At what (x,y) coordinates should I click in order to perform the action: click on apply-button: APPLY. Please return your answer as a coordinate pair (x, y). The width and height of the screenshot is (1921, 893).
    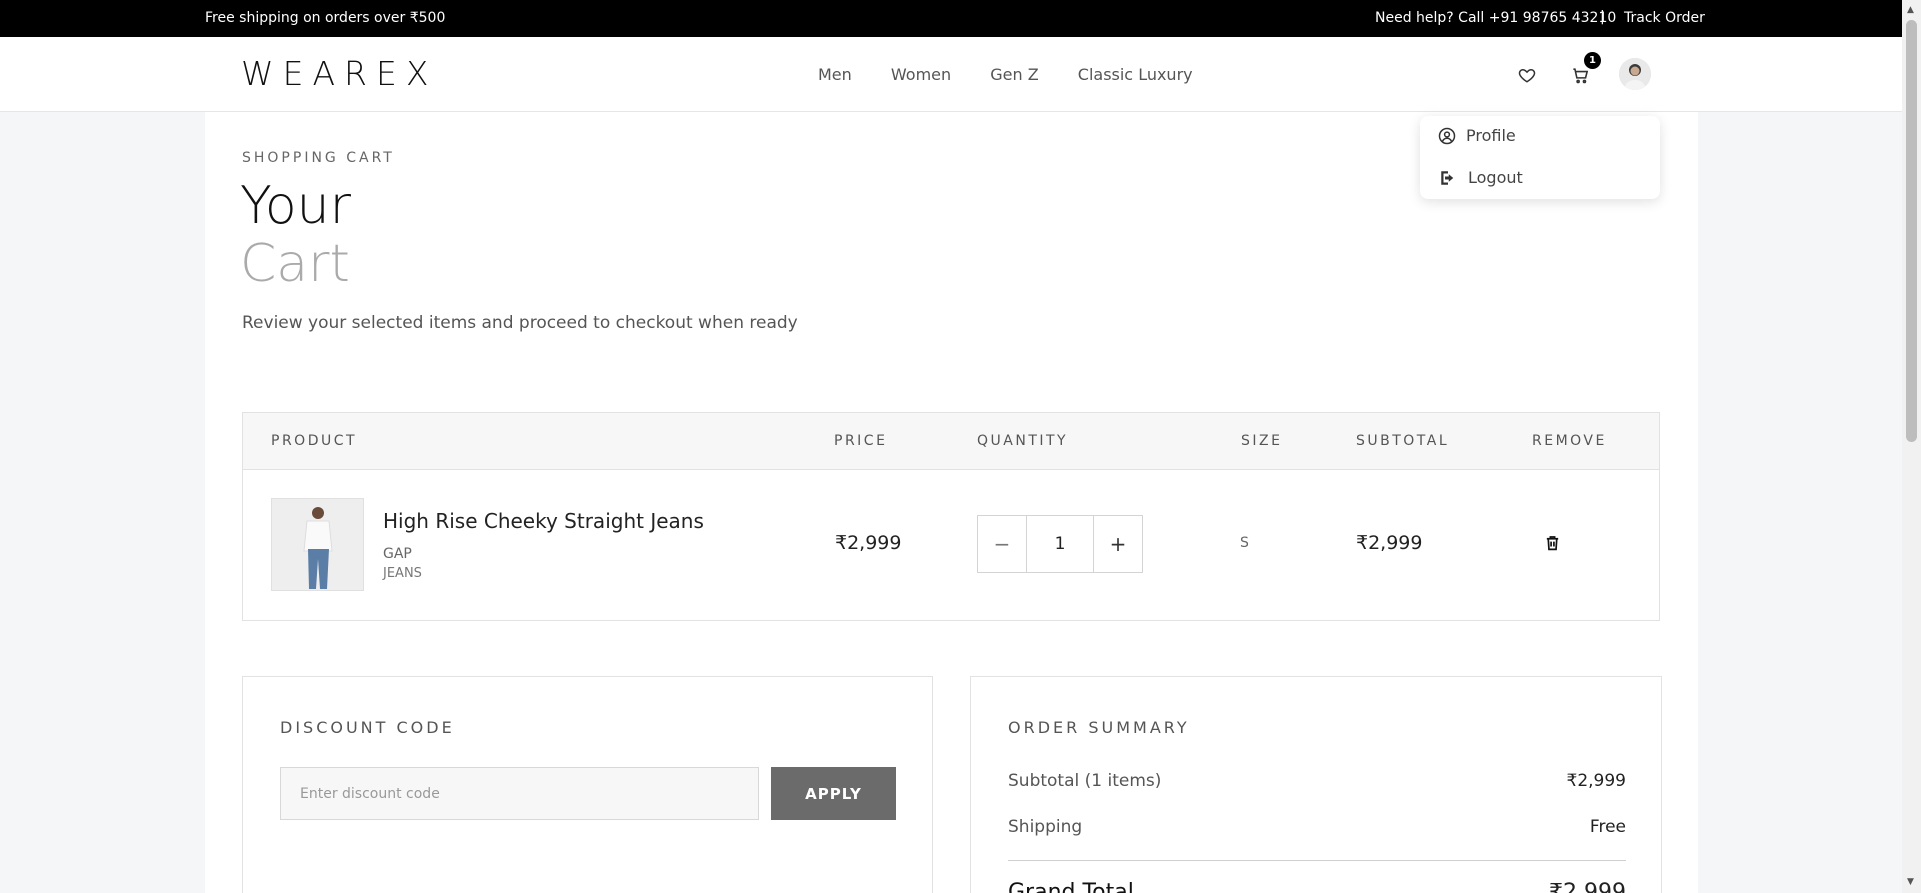
    Looking at the image, I should click on (833, 793).